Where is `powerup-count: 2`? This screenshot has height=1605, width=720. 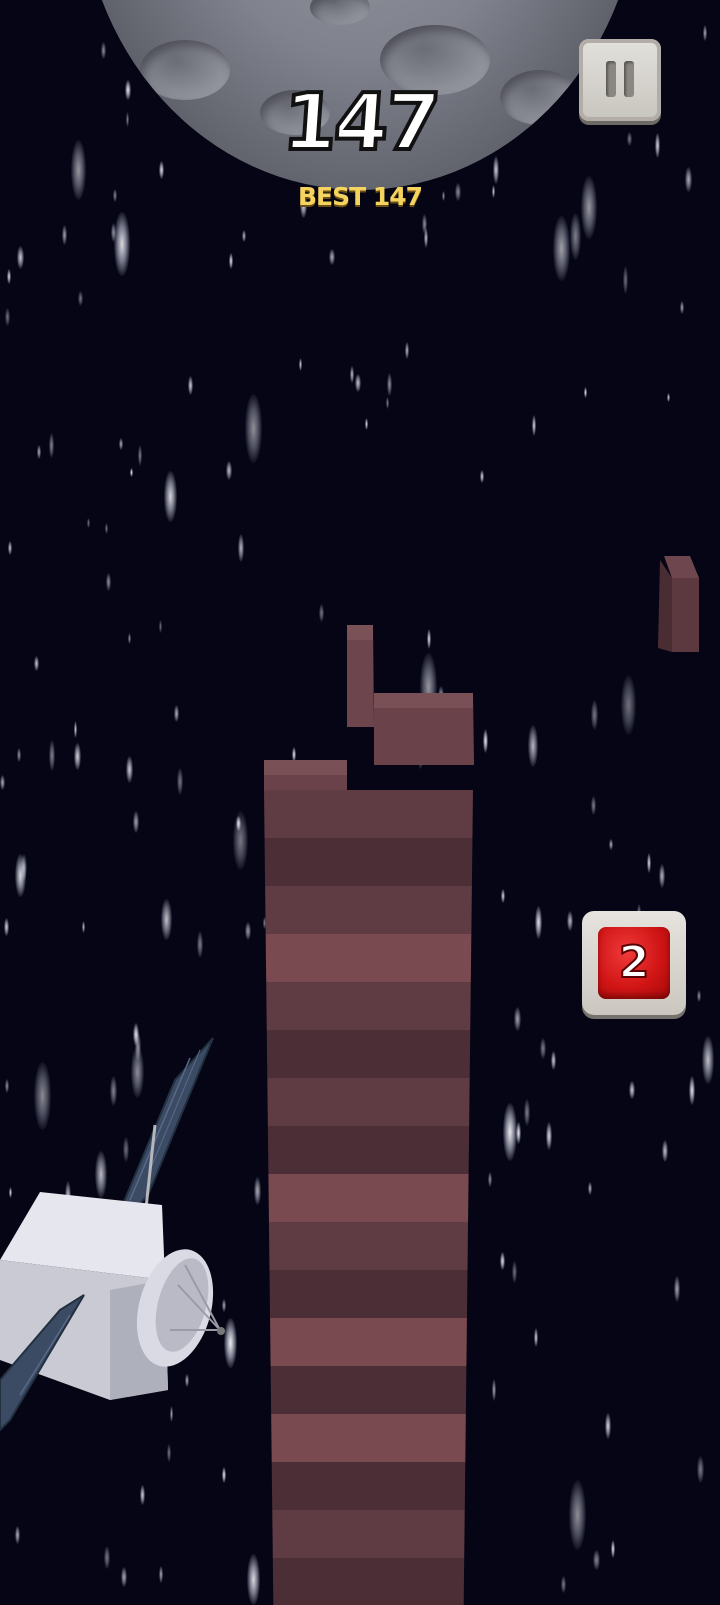 powerup-count: 2 is located at coordinates (634, 962).